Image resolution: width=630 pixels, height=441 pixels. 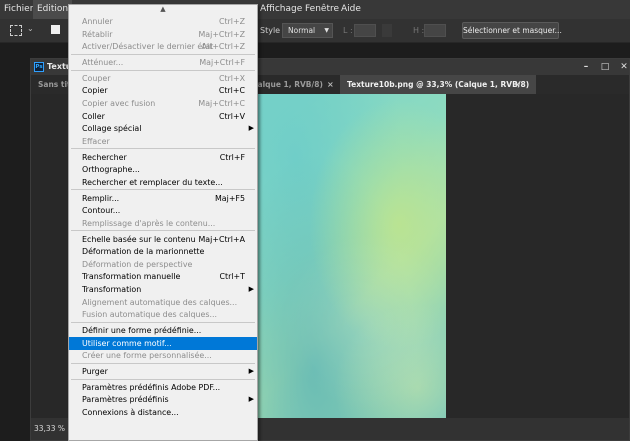 I want to click on menu-item: Atténuer... Maj+Ctrl+F, so click(x=163, y=62).